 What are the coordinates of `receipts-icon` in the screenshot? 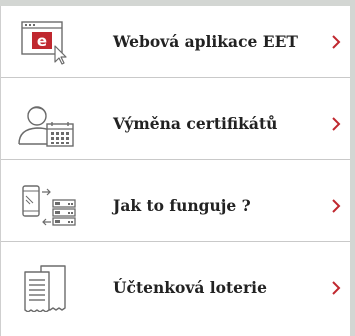 It's located at (48, 288).